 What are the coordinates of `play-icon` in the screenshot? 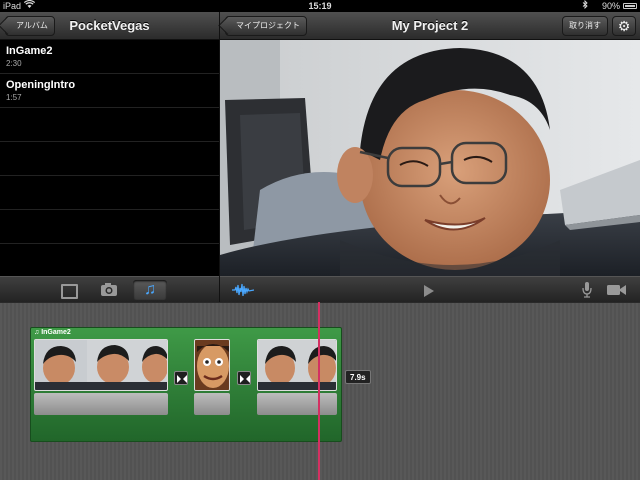 It's located at (429, 291).